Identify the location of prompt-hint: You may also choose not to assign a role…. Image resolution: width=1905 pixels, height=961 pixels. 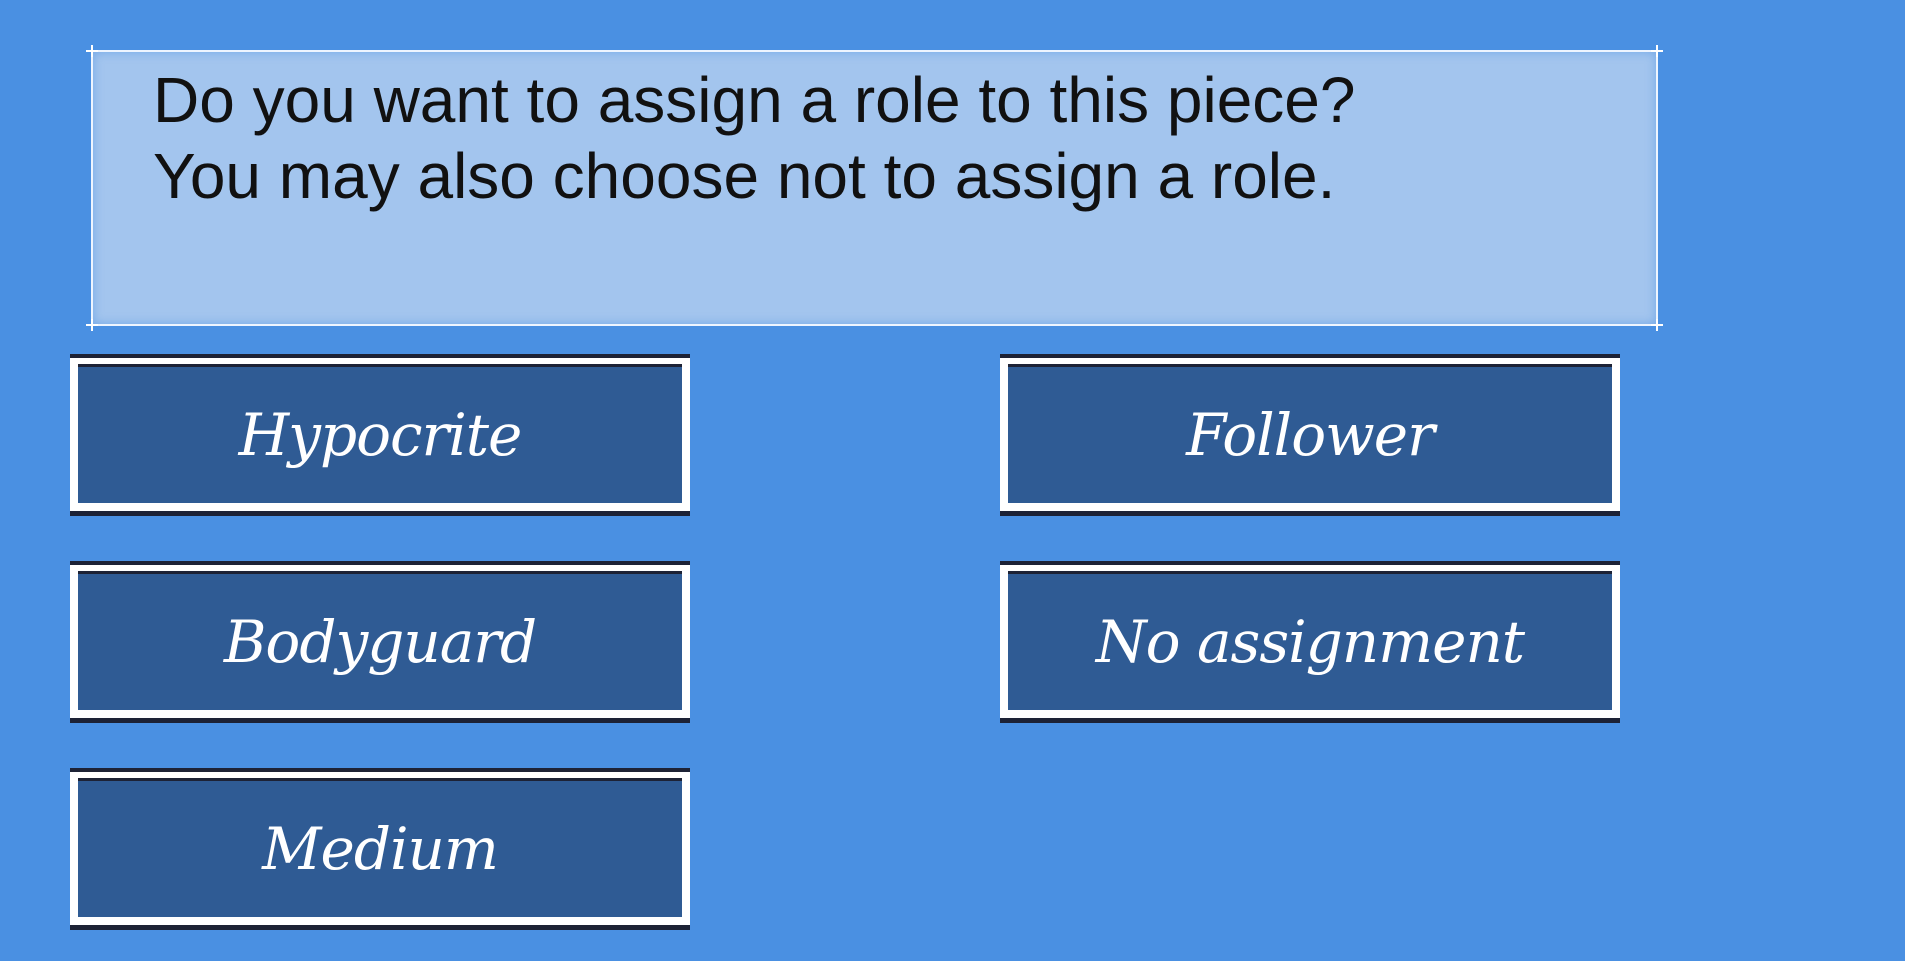
(744, 176).